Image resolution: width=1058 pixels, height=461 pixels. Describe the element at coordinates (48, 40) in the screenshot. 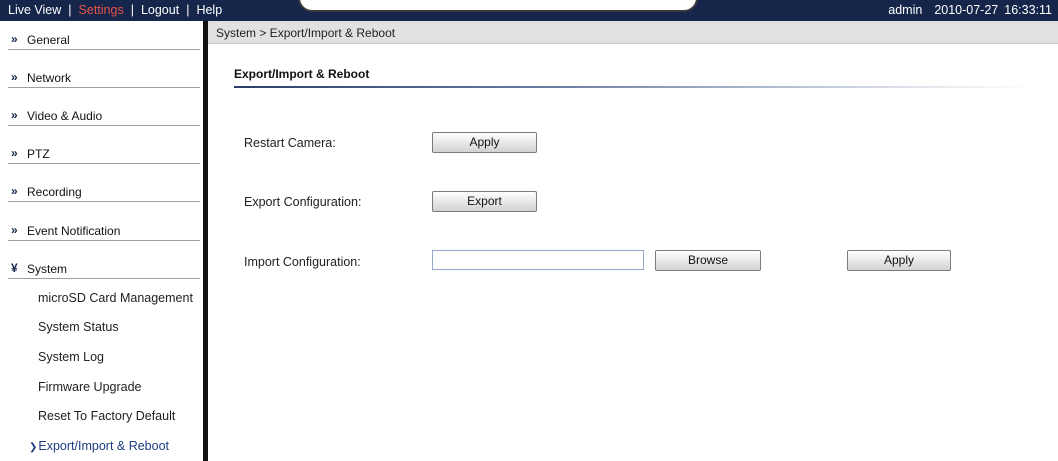

I see `sidebar-section-label: General` at that location.